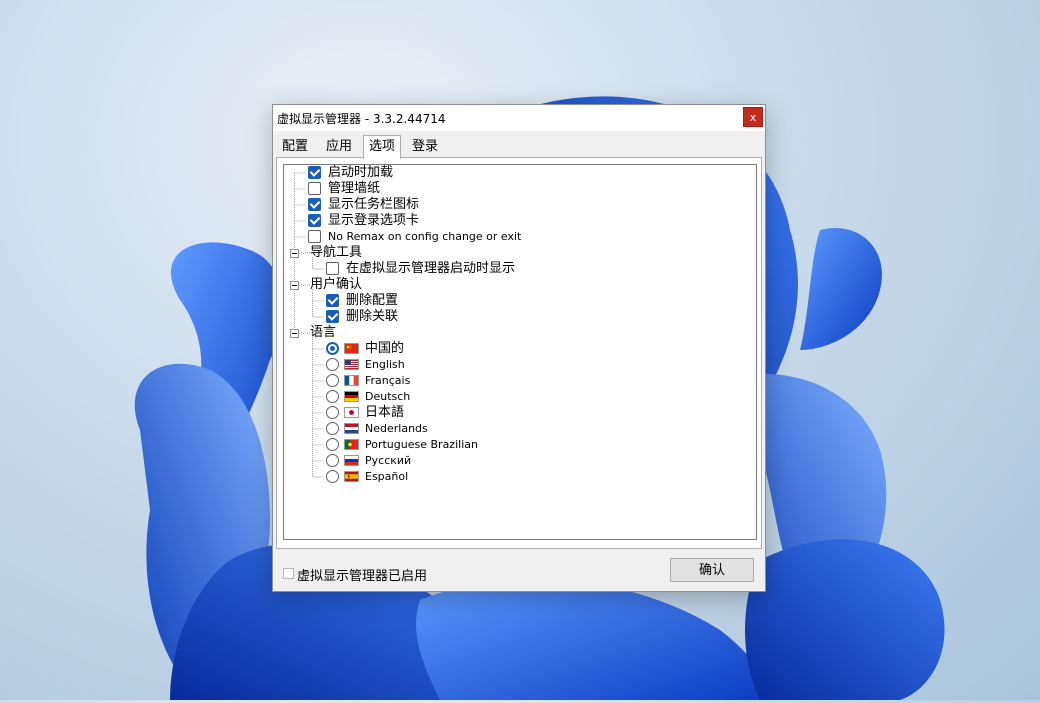 The width and height of the screenshot is (1040, 703). Describe the element at coordinates (354, 188) in the screenshot. I see `manage-wallpaper-label: 管理墙纸` at that location.